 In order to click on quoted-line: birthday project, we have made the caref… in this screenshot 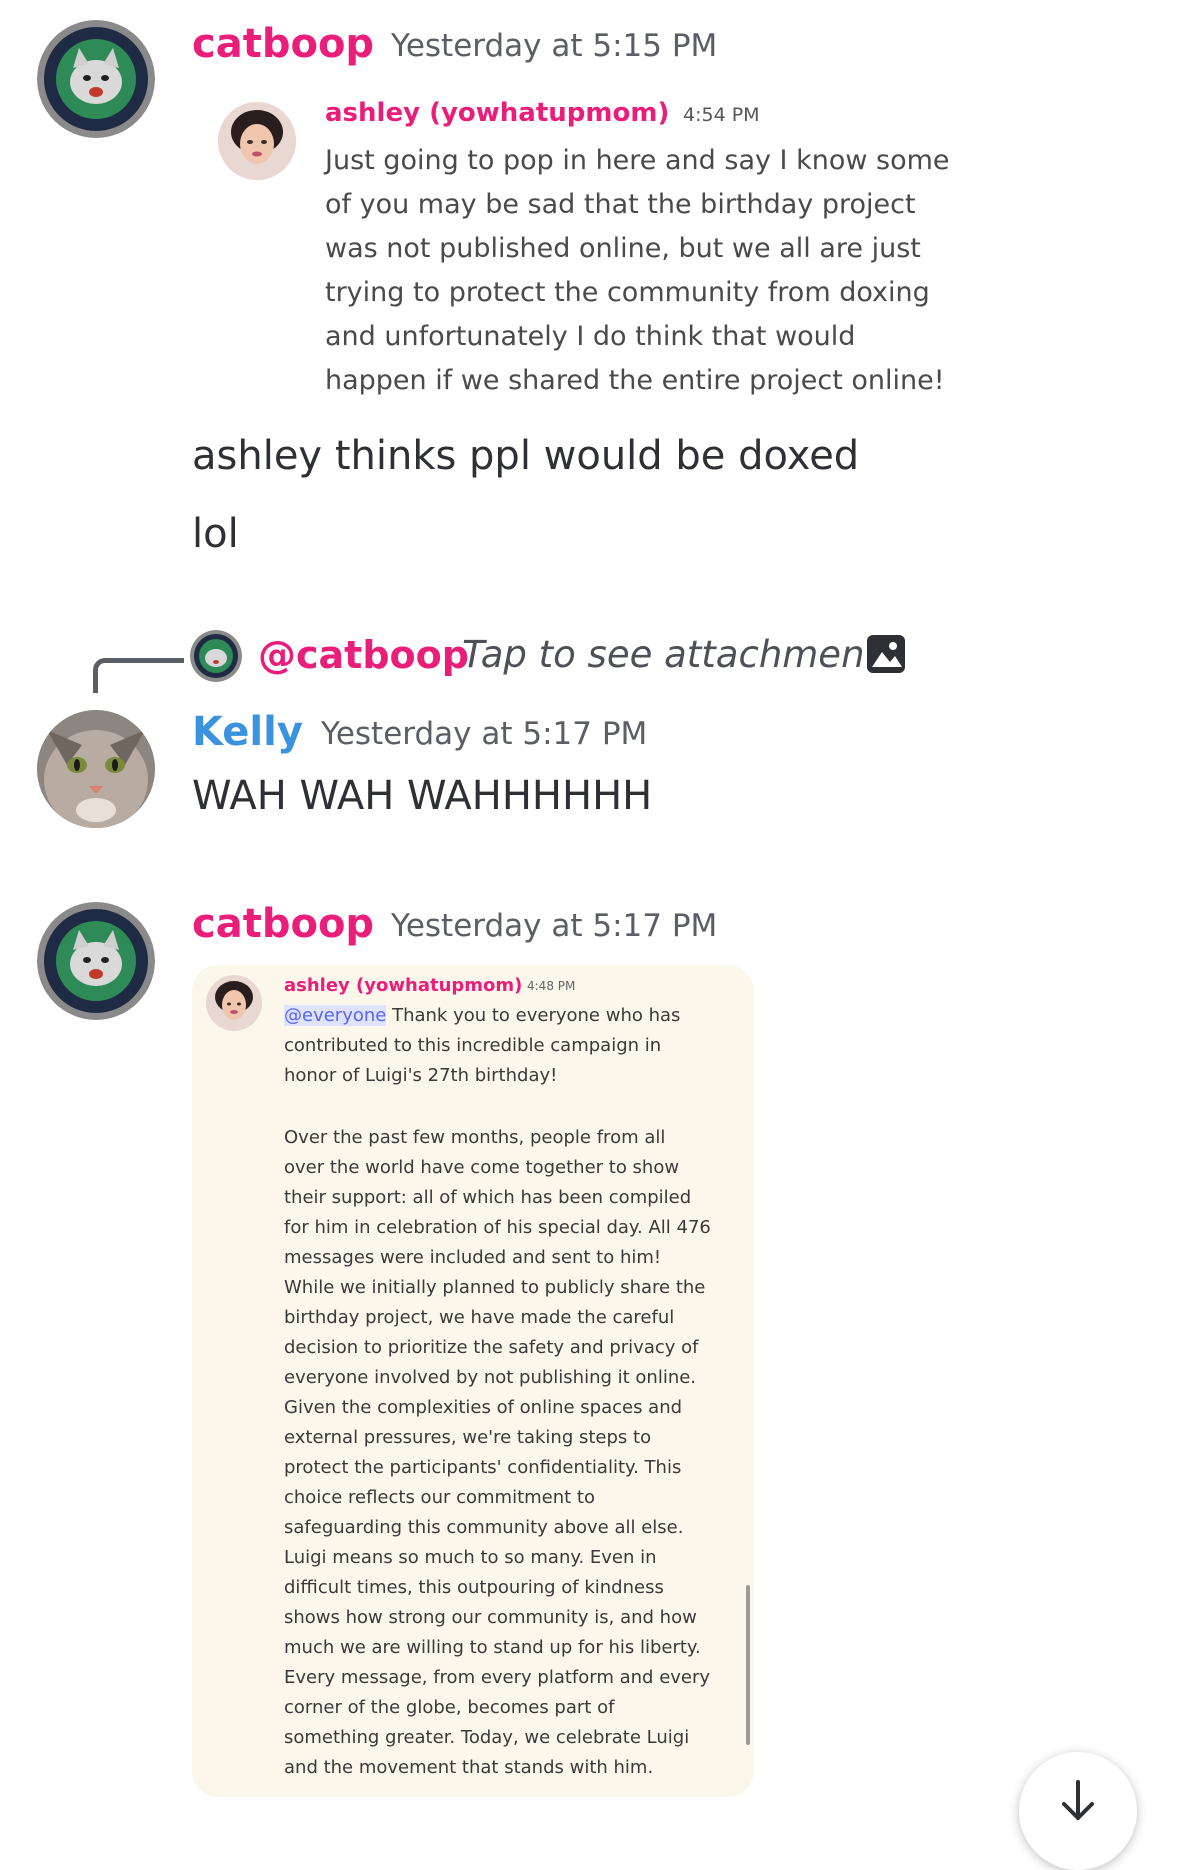, I will do `click(479, 1317)`.